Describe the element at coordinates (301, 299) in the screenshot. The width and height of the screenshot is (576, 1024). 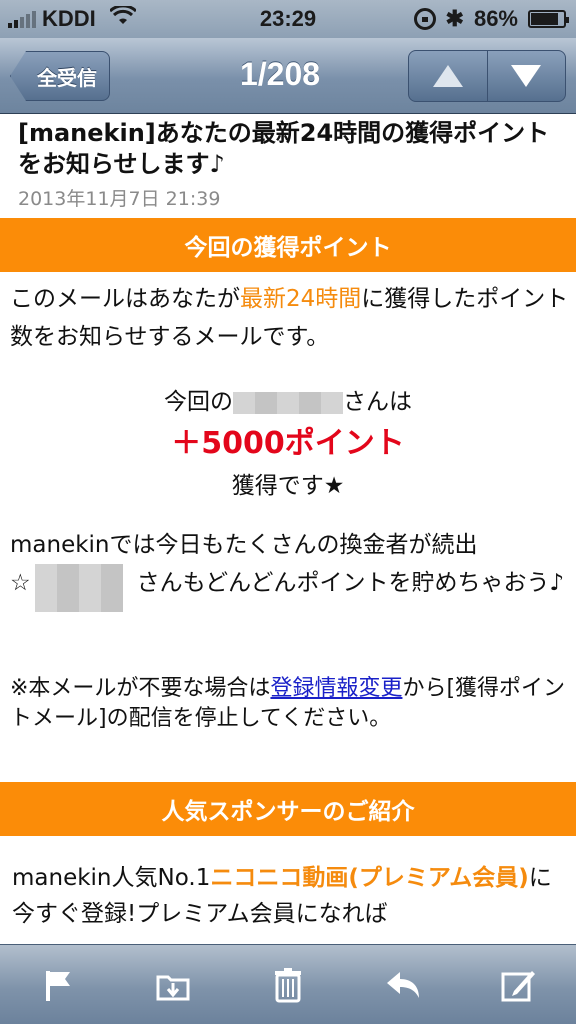
I see `intro-highlight: 最新24時間` at that location.